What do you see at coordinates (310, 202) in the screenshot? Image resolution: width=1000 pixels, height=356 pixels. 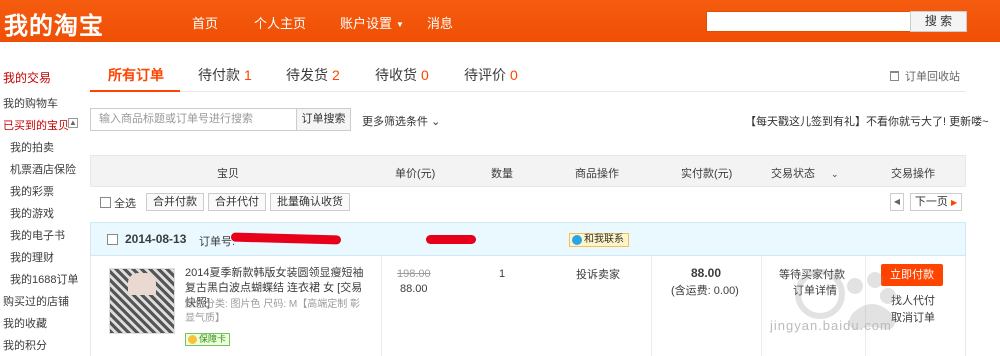 I see `batch-confirm-button: 批量确认收货` at bounding box center [310, 202].